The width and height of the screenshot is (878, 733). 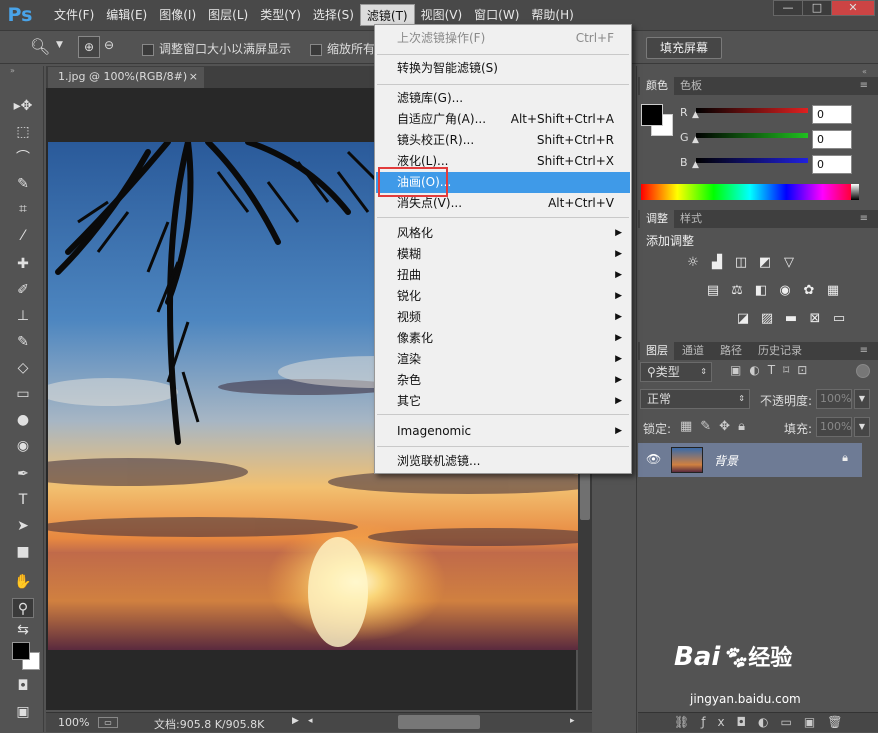 What do you see at coordinates (73, 722) in the screenshot?
I see `zoom-level: 100%` at bounding box center [73, 722].